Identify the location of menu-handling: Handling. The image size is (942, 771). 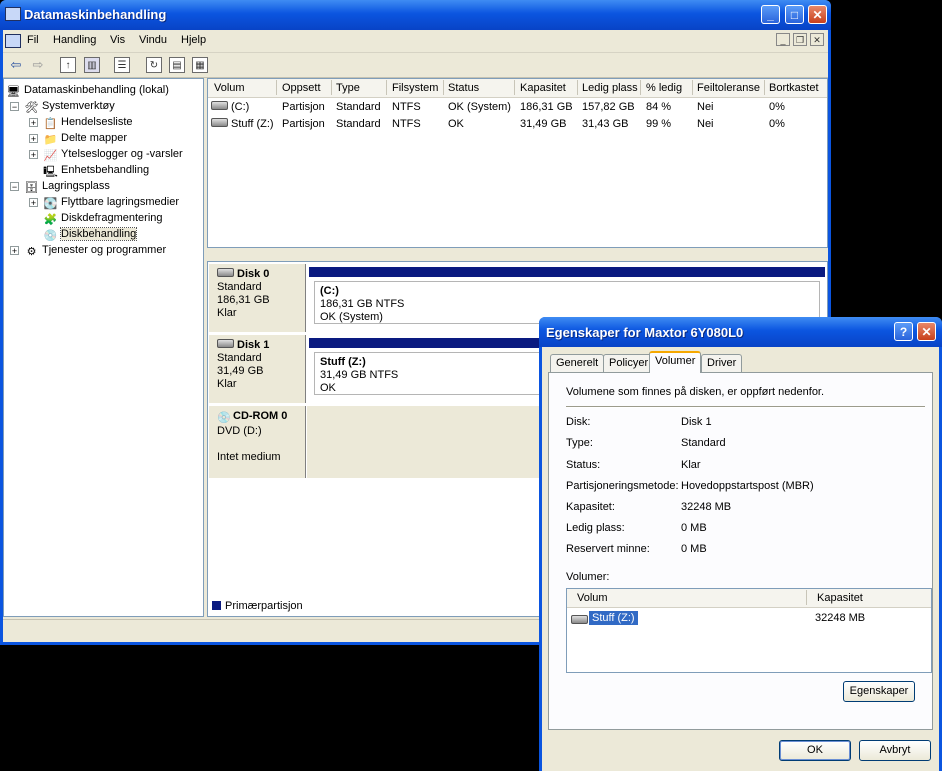
(74, 40).